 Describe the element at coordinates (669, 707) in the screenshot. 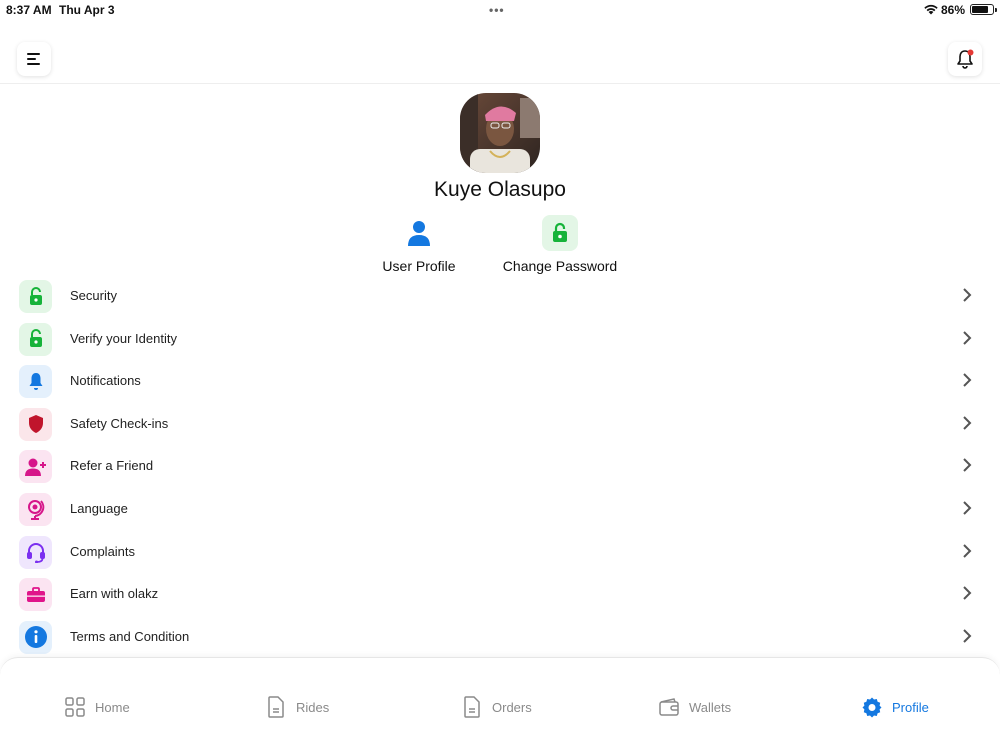

I see `wallet-icon` at that location.